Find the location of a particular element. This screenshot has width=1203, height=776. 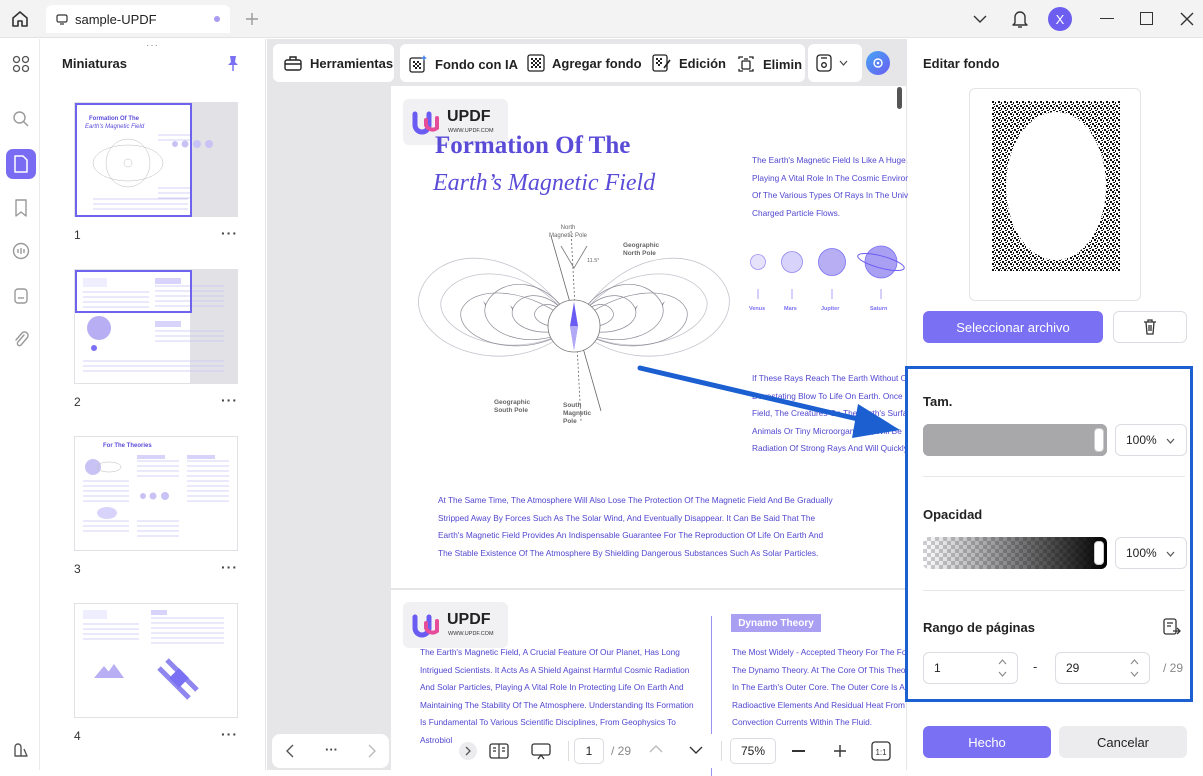

bell-icon is located at coordinates (1020, 19).